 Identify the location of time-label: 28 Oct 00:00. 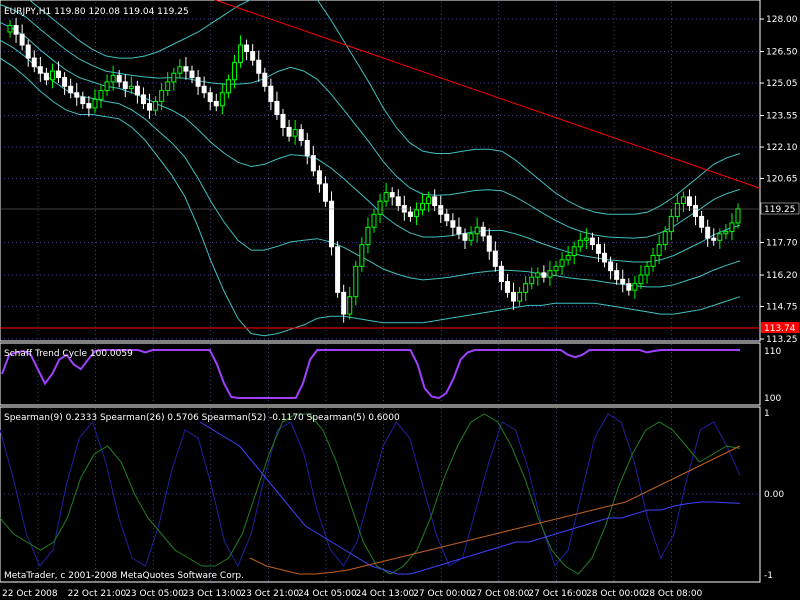
(615, 594).